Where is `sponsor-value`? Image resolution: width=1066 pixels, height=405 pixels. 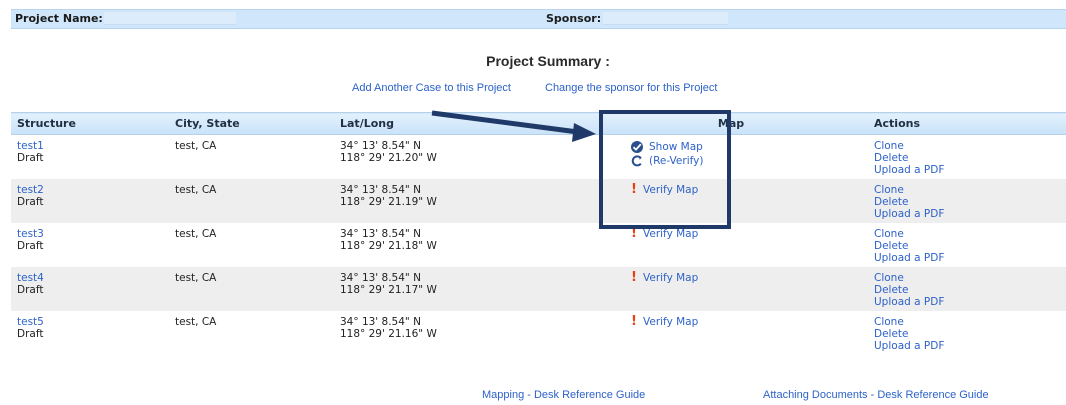 sponsor-value is located at coordinates (665, 18).